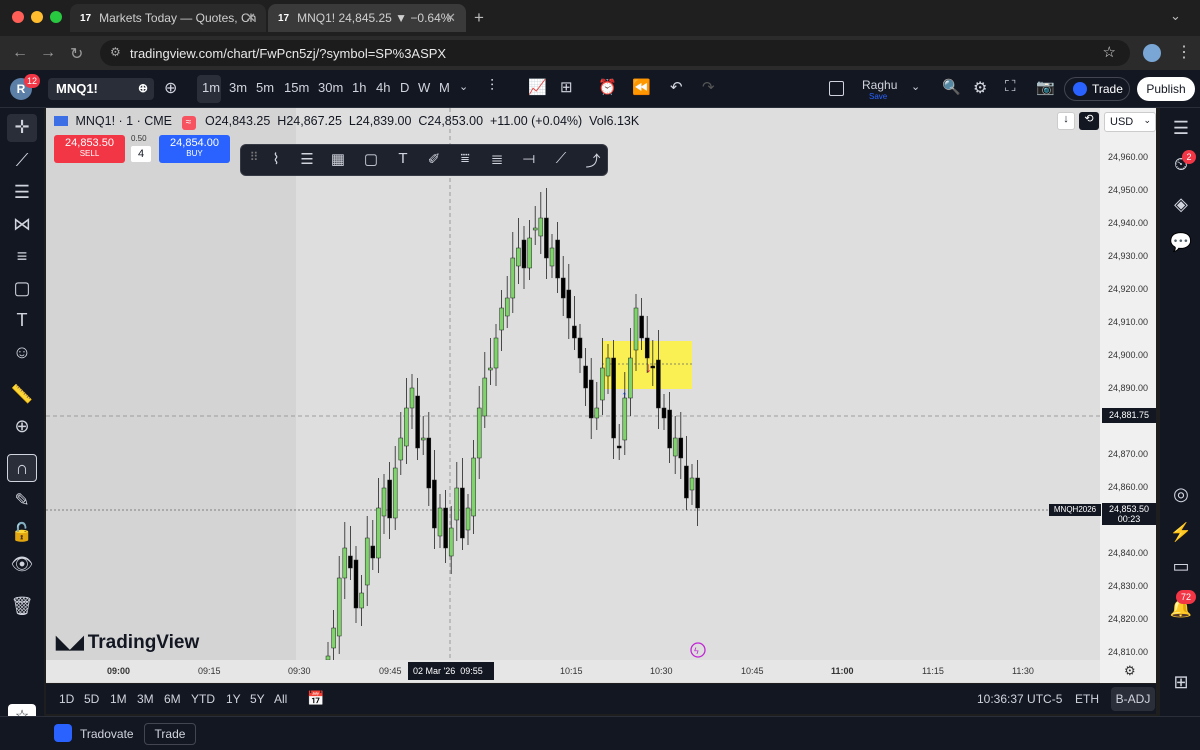 The width and height of the screenshot is (1200, 750). Describe the element at coordinates (566, 87) in the screenshot. I see `templates-grid-icon: ⊞` at that location.